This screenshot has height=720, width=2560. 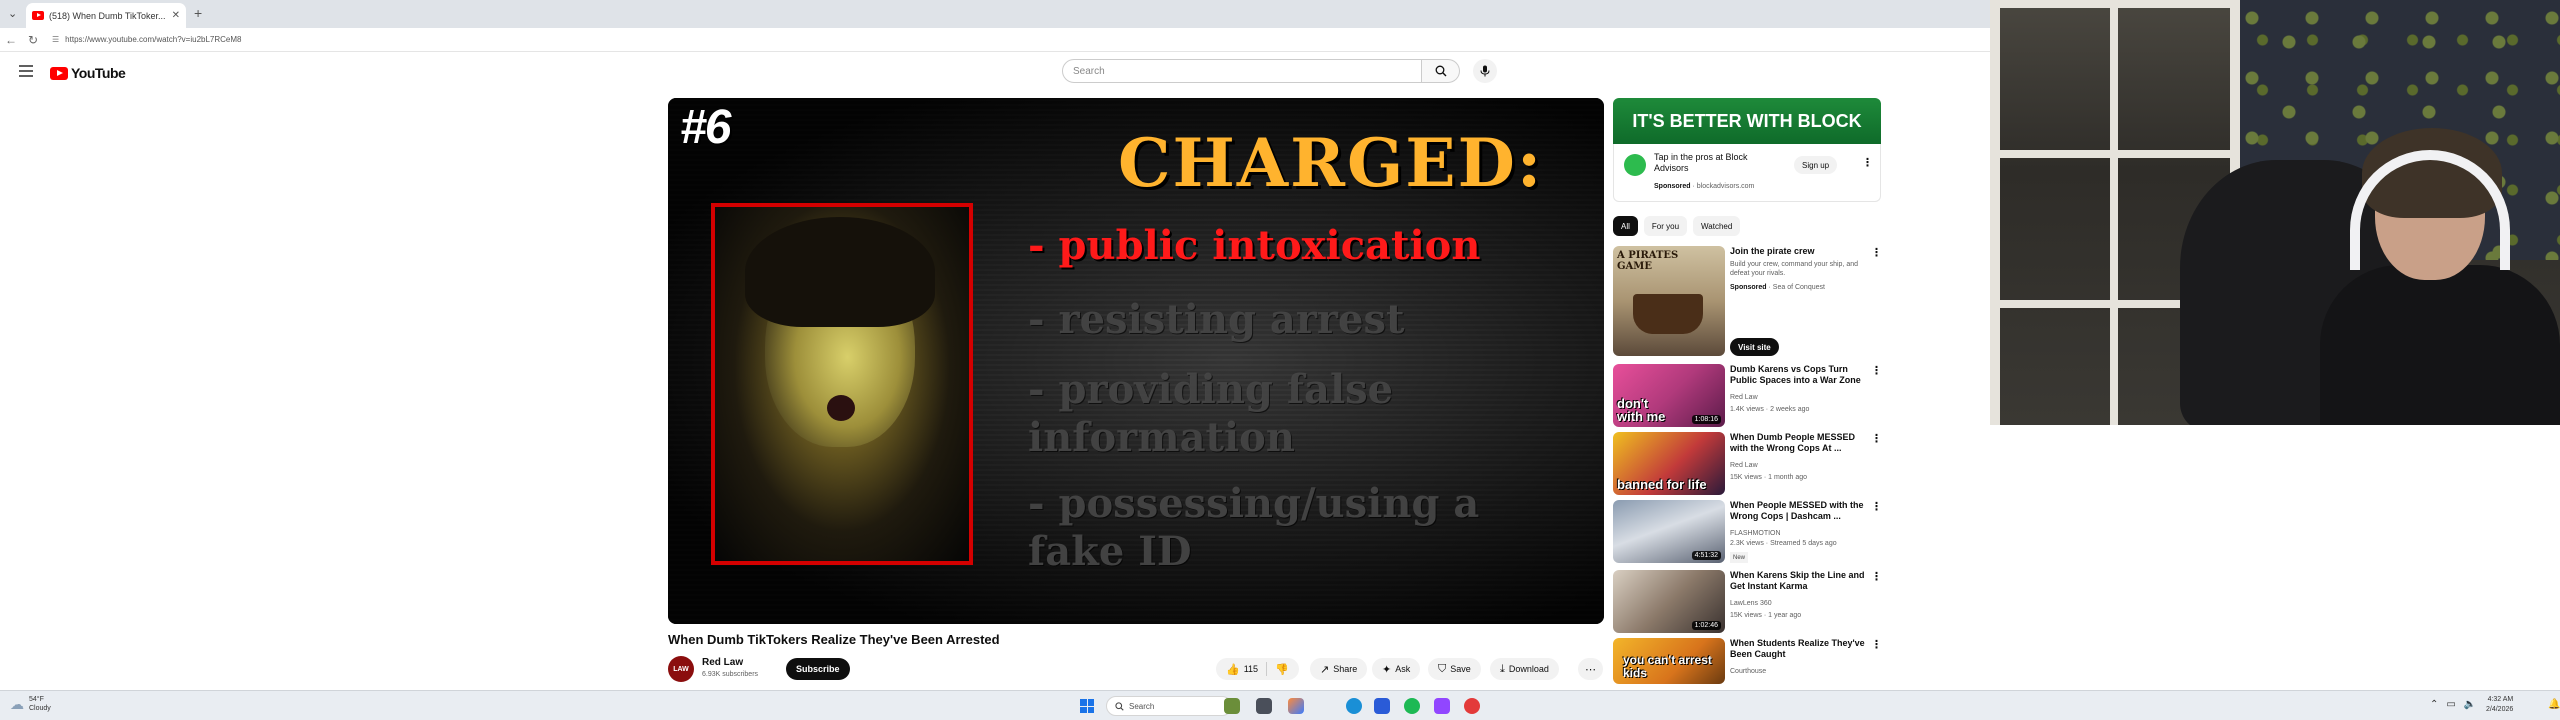 I want to click on download-button: ⤓ Download, so click(x=1524, y=669).